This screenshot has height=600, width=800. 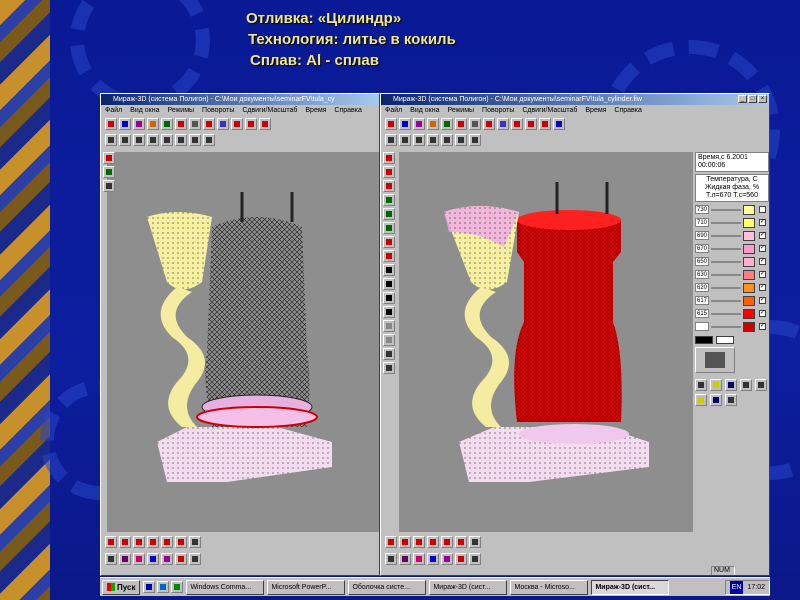 I want to click on help-icon, so click(x=559, y=124).